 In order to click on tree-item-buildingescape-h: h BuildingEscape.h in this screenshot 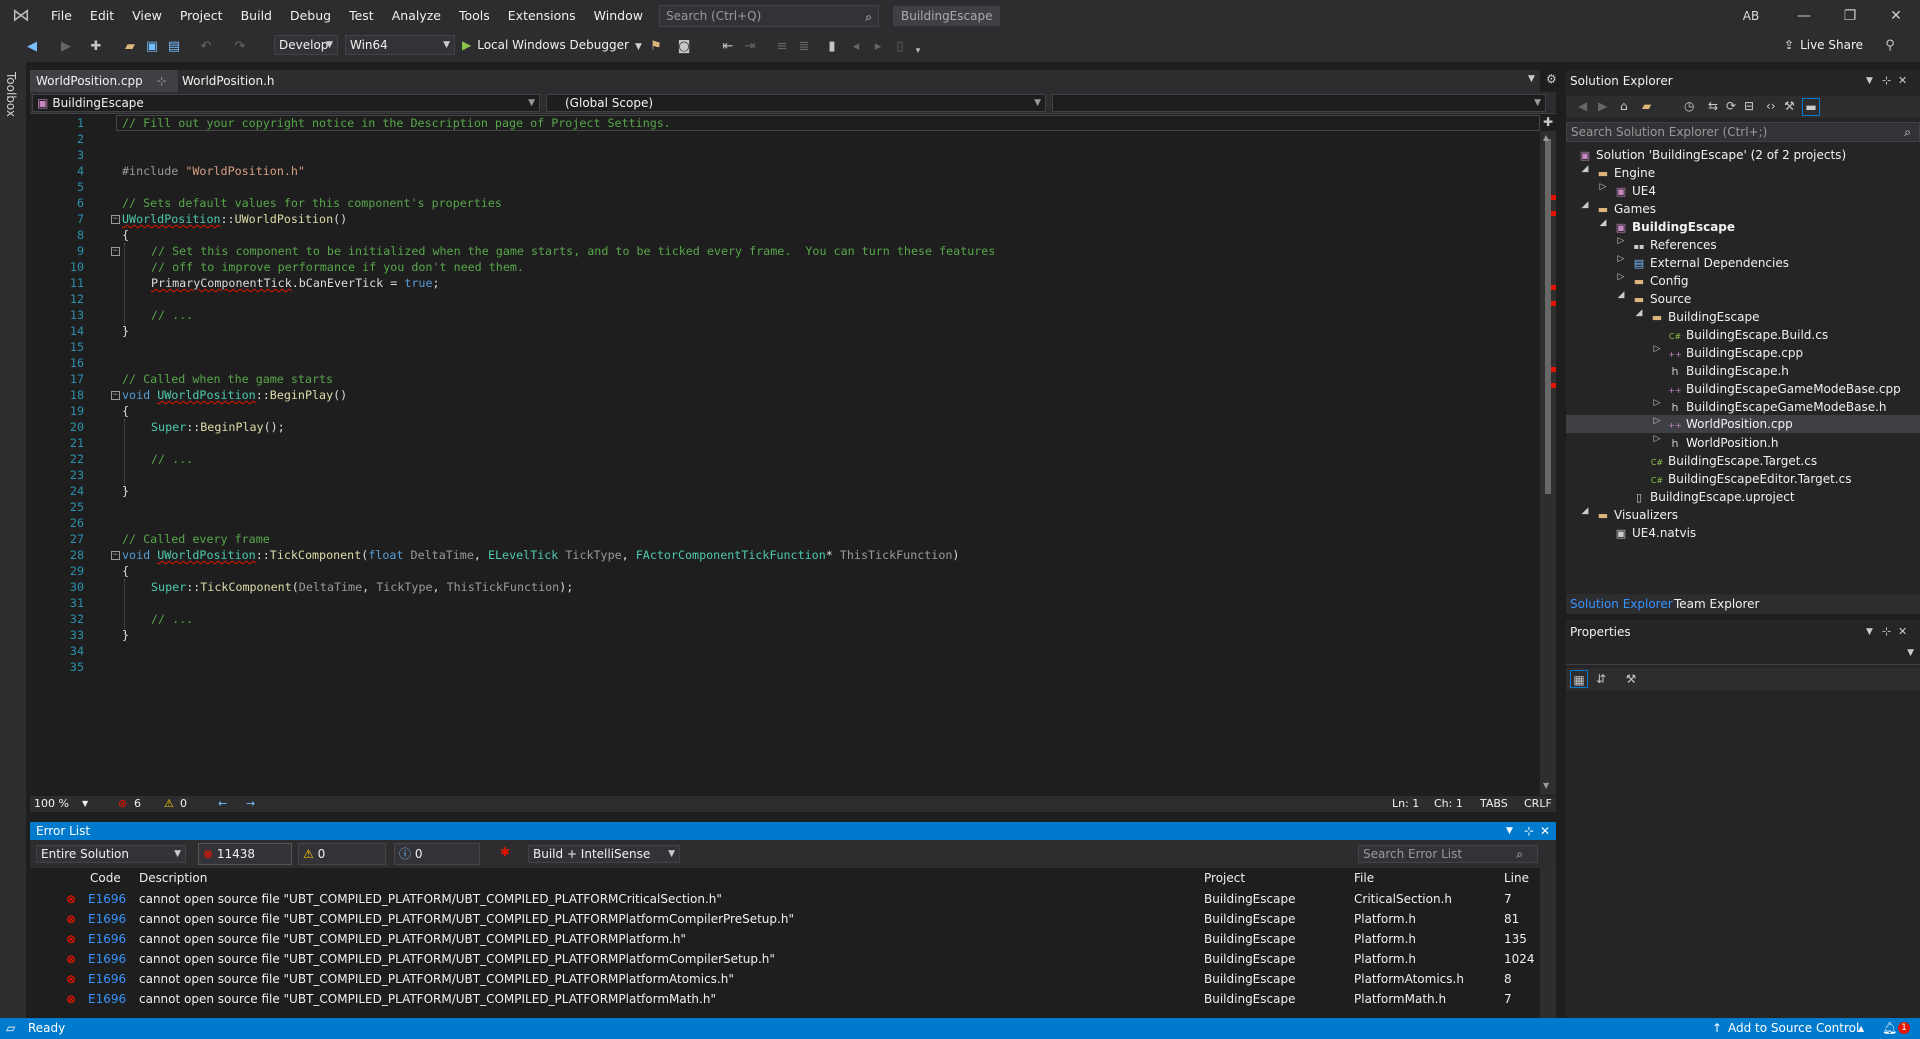, I will do `click(1728, 371)`.